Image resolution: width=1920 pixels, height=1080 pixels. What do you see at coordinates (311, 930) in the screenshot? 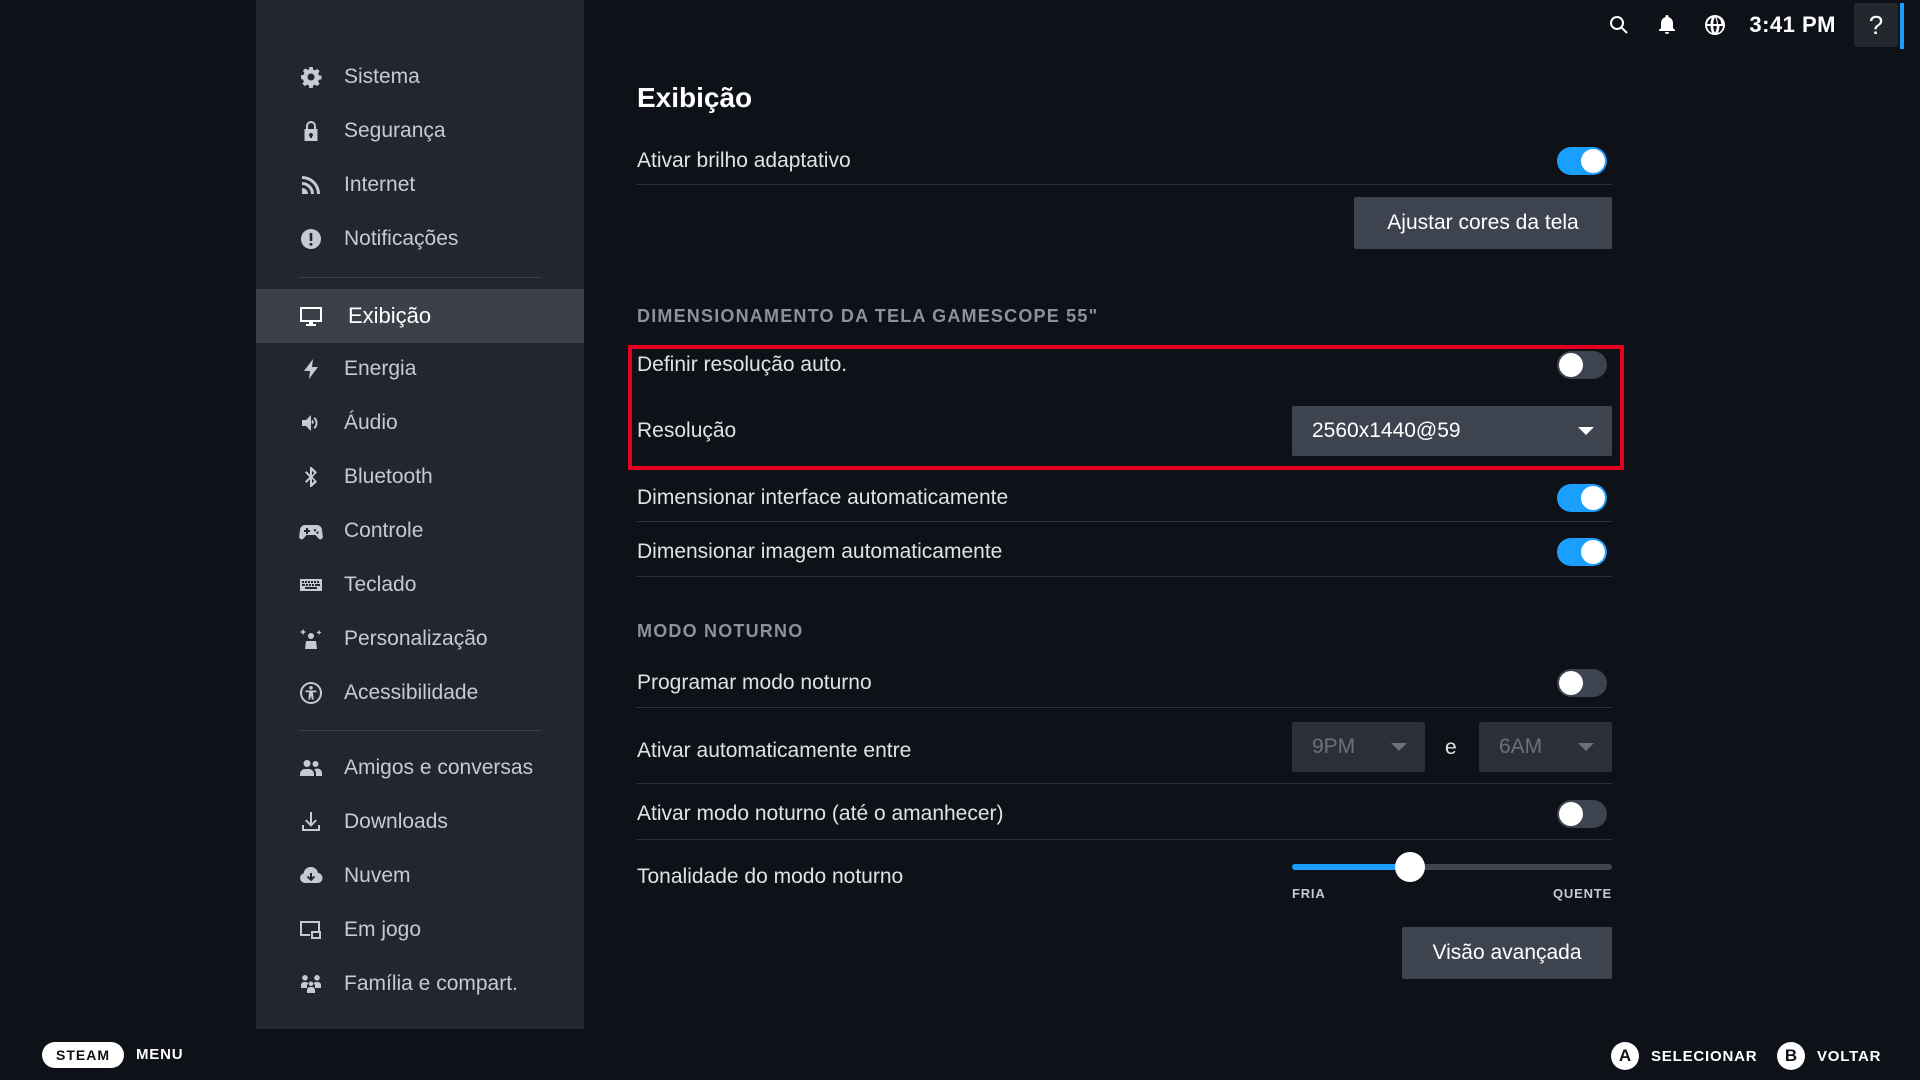
I see `ingame-icon` at bounding box center [311, 930].